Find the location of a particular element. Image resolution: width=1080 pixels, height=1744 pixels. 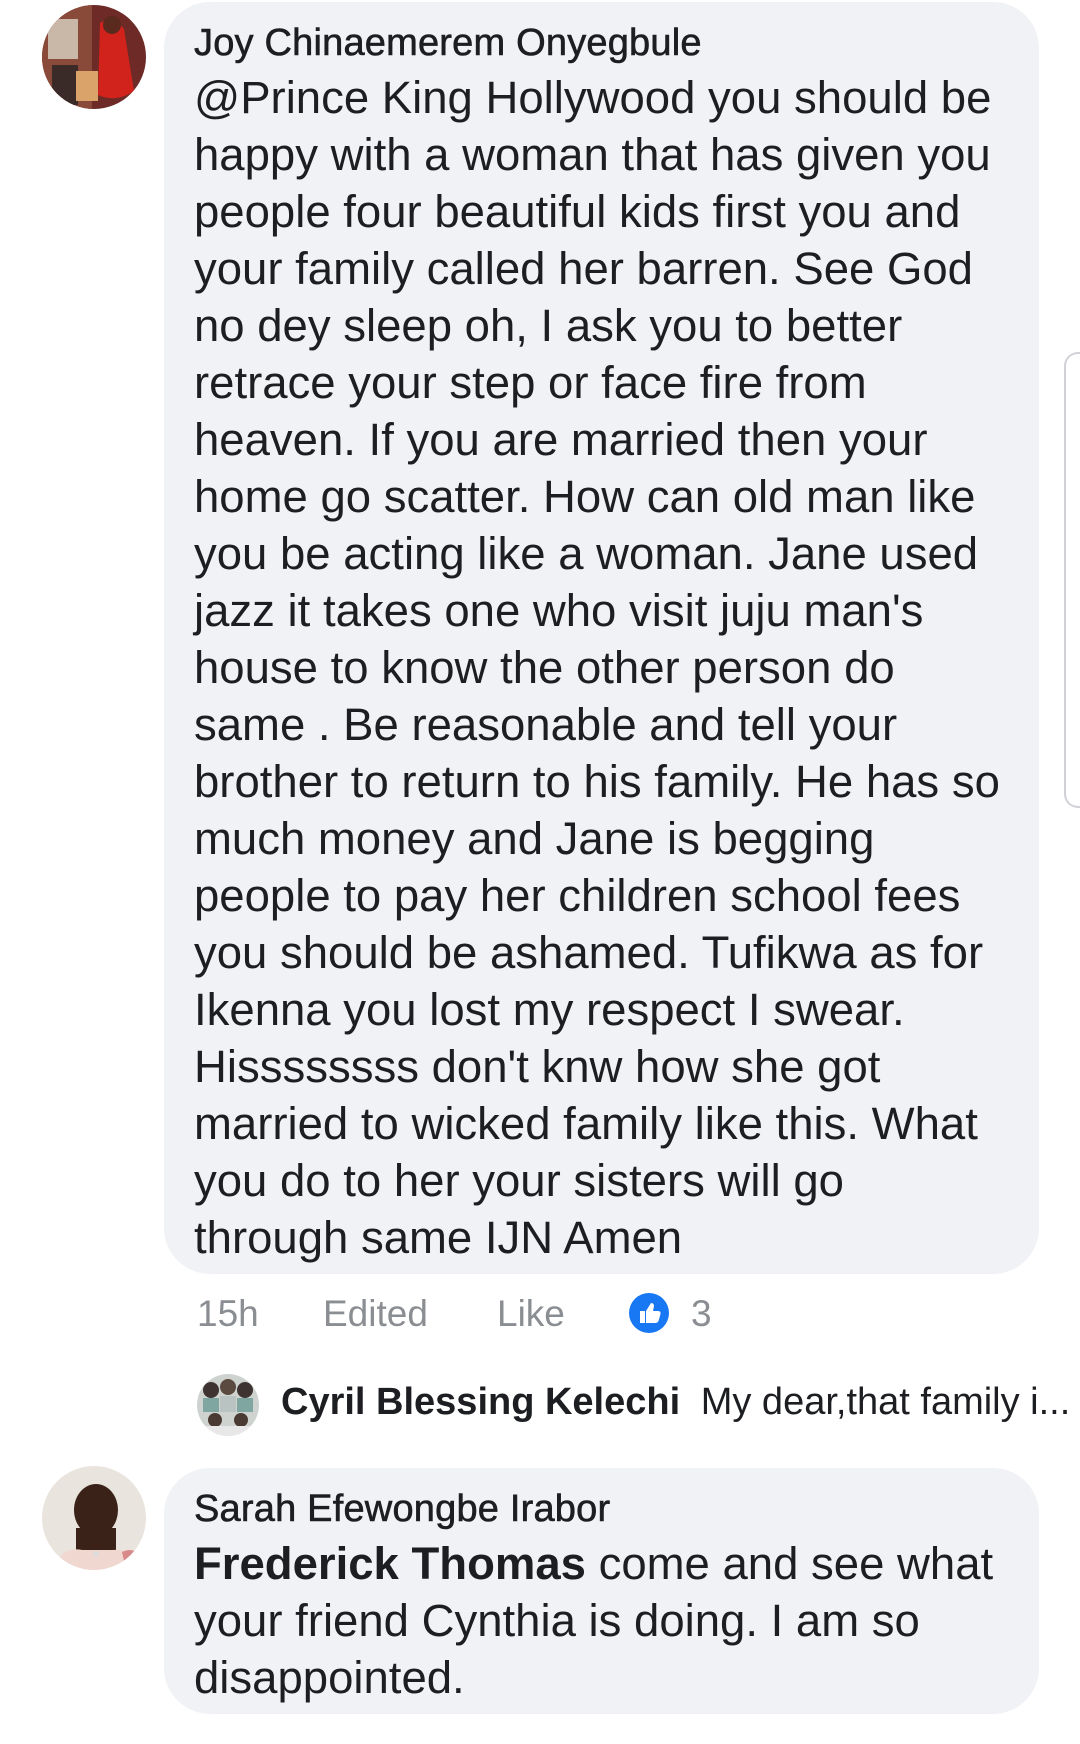

comment-line: people four beautiful kids first you and is located at coordinates (577, 211).